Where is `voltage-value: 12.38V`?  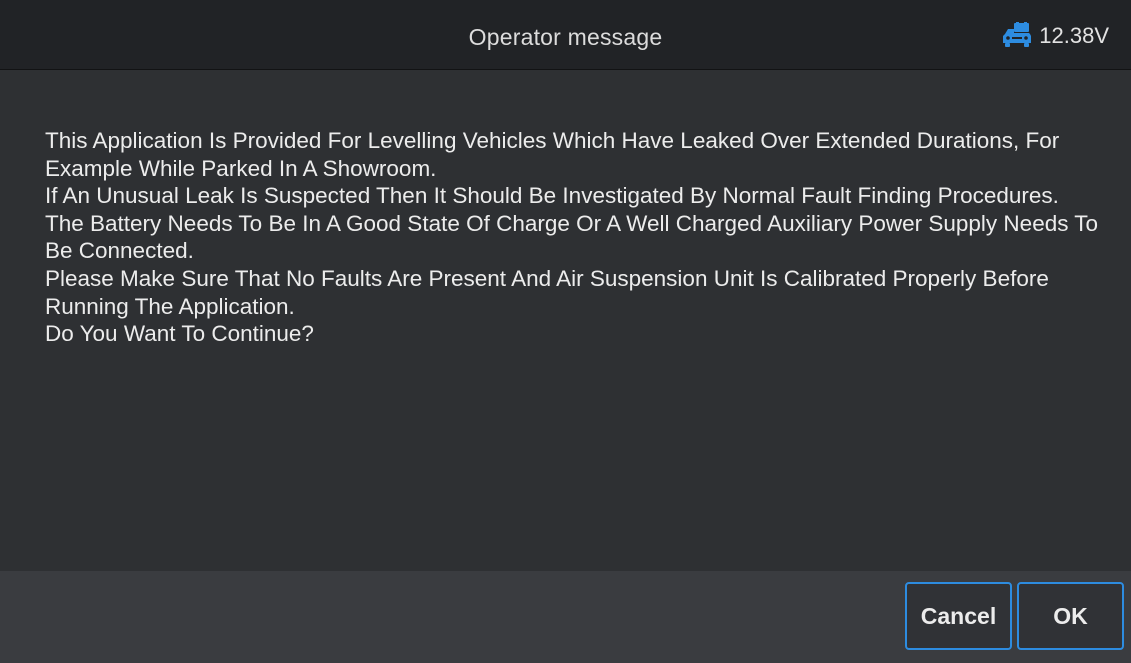 voltage-value: 12.38V is located at coordinates (1074, 35).